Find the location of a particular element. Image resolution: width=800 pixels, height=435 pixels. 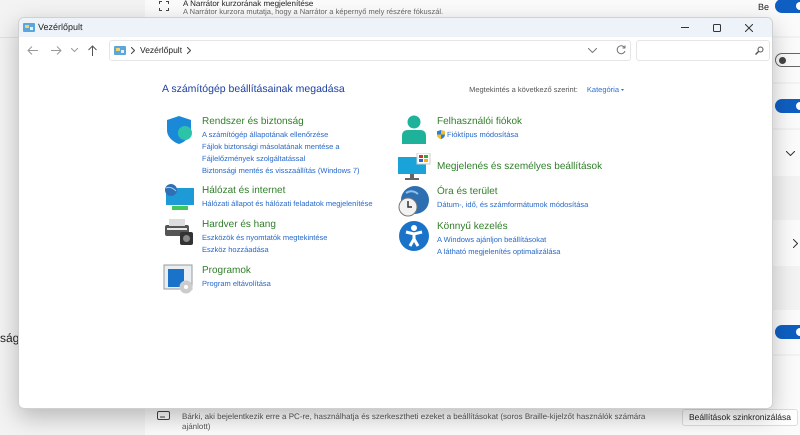

close-icon is located at coordinates (749, 28).